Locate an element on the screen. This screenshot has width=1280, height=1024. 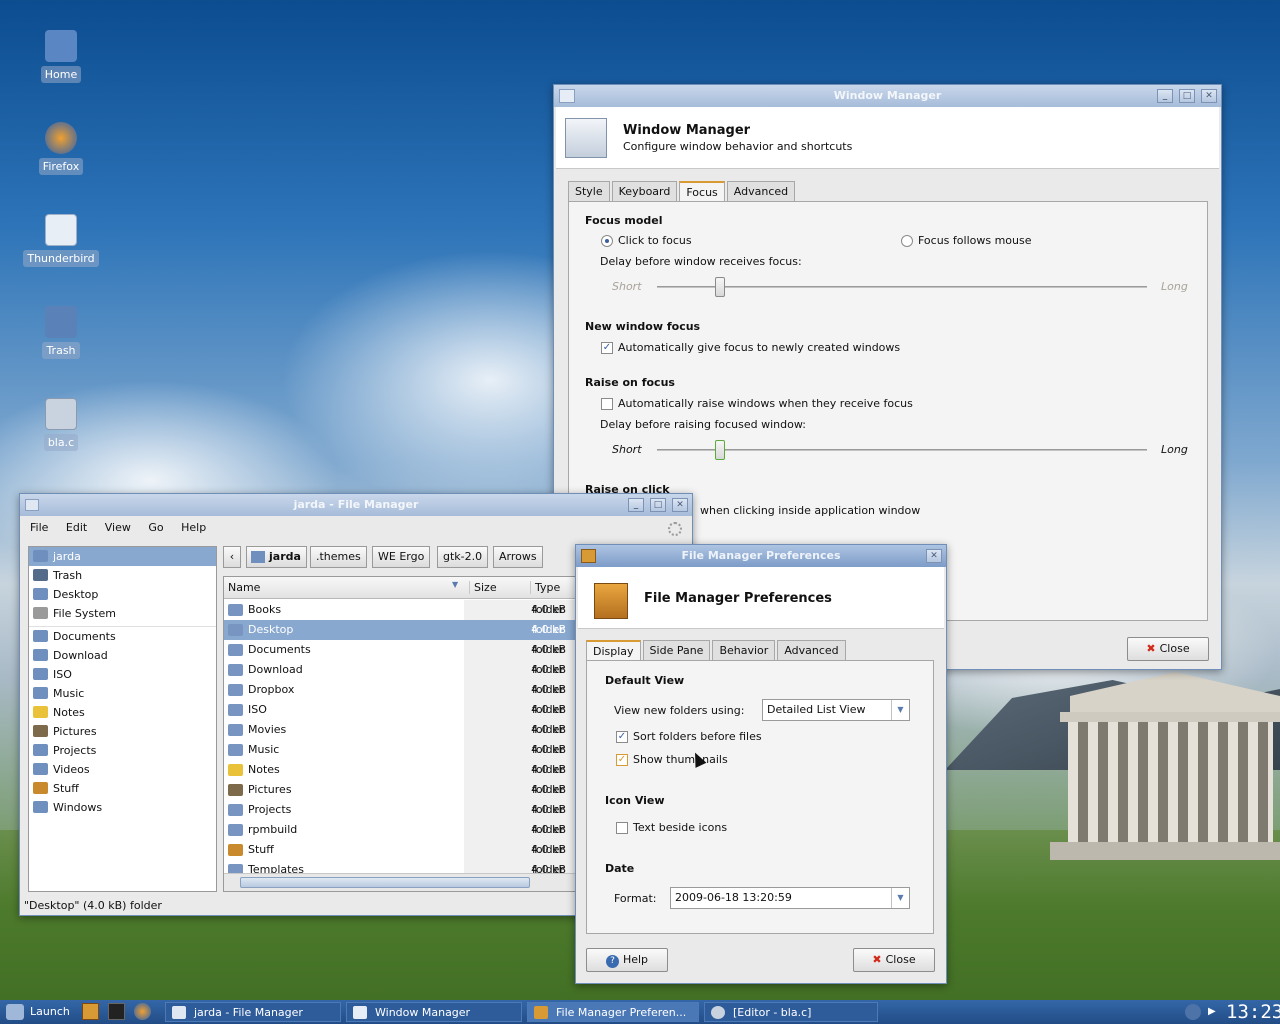
desktop-icon-thunderbird: Thunderbird is located at coordinates (61, 240).